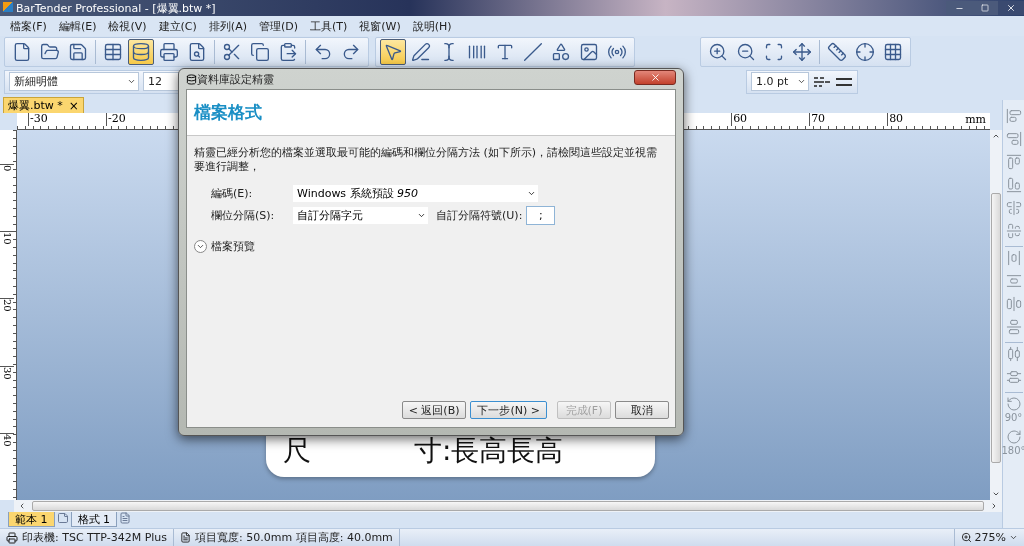 The width and height of the screenshot is (1024, 546). I want to click on image-icon, so click(589, 52).